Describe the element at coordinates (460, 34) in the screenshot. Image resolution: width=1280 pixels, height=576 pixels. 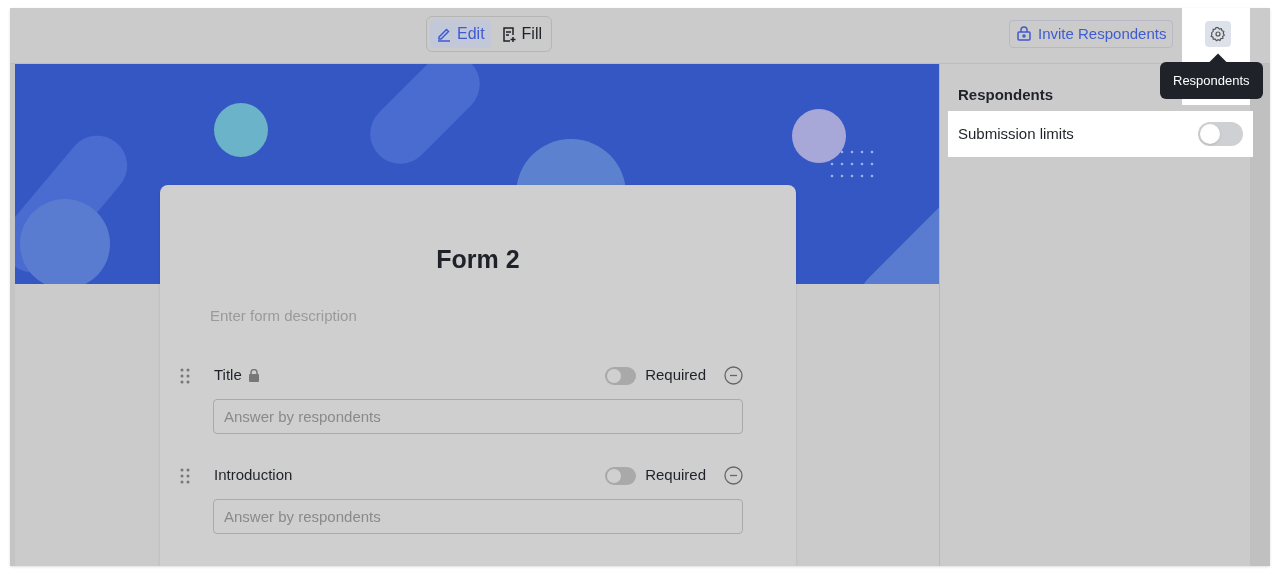
I see `mode-tab: Edit` at that location.